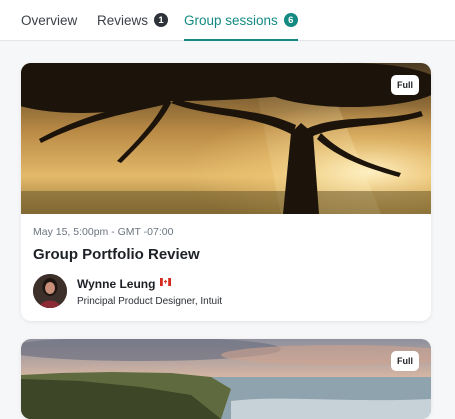 This screenshot has height=419, width=455. Describe the element at coordinates (116, 254) in the screenshot. I see `session-title: Group Portfolio Review` at that location.